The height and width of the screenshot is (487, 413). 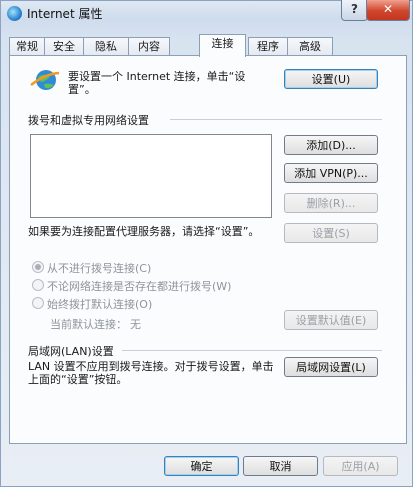 I want to click on connections-listbox, so click(x=151, y=176).